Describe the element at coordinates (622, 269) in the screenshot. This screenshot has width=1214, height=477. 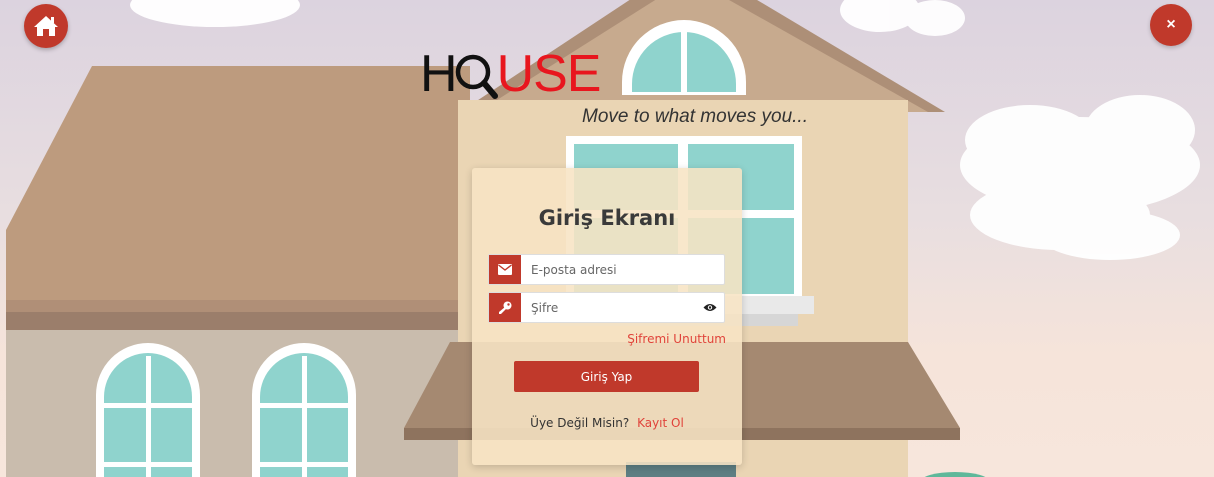
I see `email-input` at that location.